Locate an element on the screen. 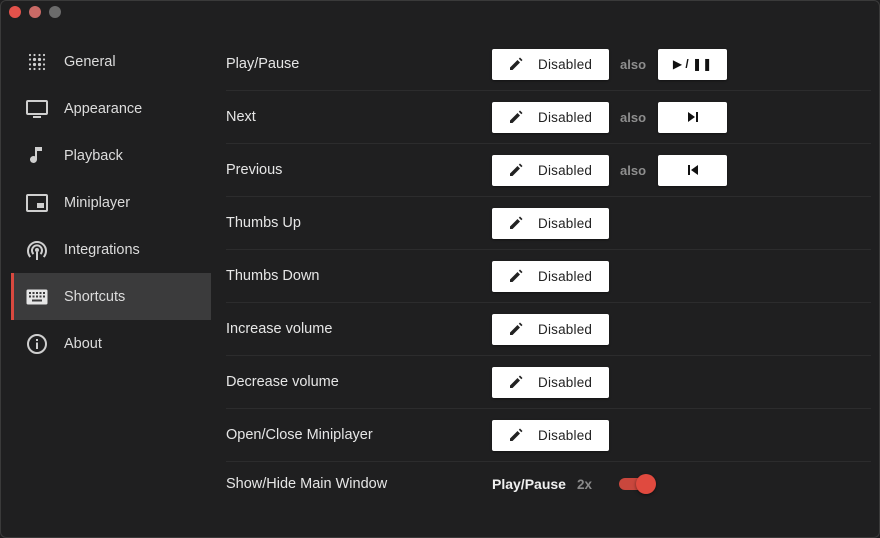 This screenshot has height=538, width=880. close-window-button is located at coordinates (15, 12).